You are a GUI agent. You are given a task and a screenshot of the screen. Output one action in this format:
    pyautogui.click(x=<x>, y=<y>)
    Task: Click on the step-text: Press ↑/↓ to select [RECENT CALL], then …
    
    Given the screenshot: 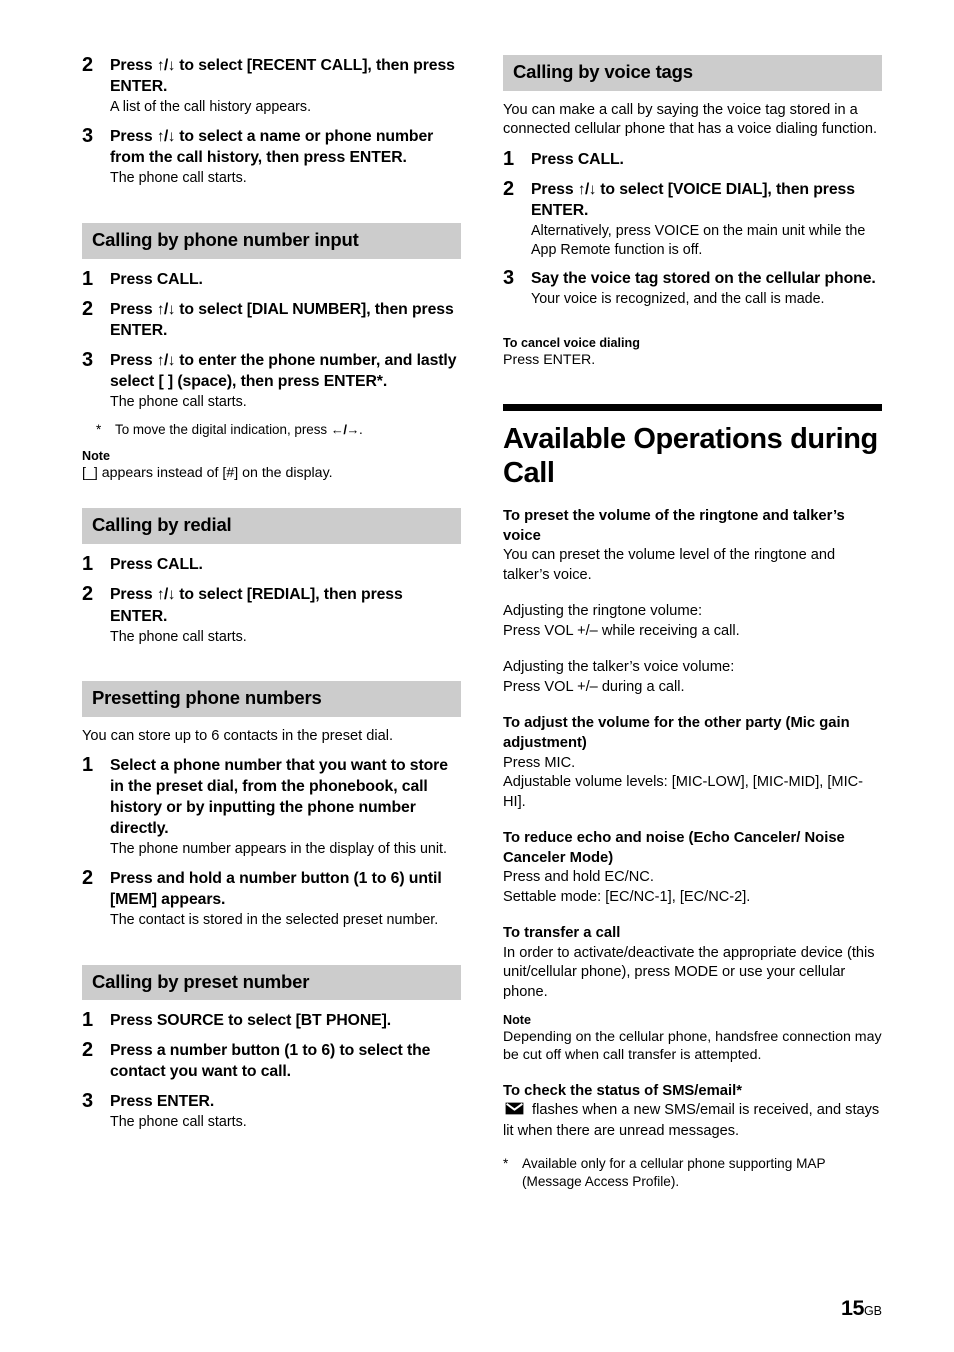 What is the action you would take?
    pyautogui.click(x=285, y=76)
    